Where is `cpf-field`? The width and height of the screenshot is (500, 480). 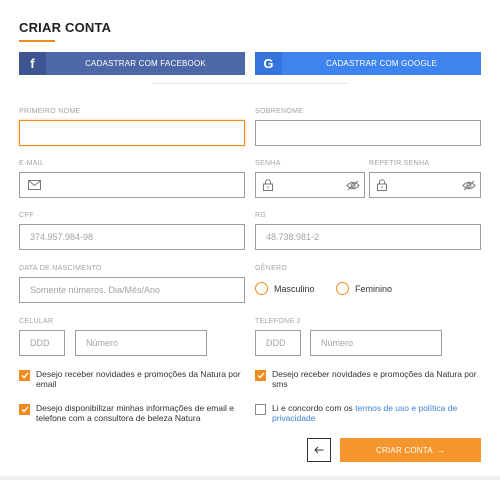 cpf-field is located at coordinates (132, 237).